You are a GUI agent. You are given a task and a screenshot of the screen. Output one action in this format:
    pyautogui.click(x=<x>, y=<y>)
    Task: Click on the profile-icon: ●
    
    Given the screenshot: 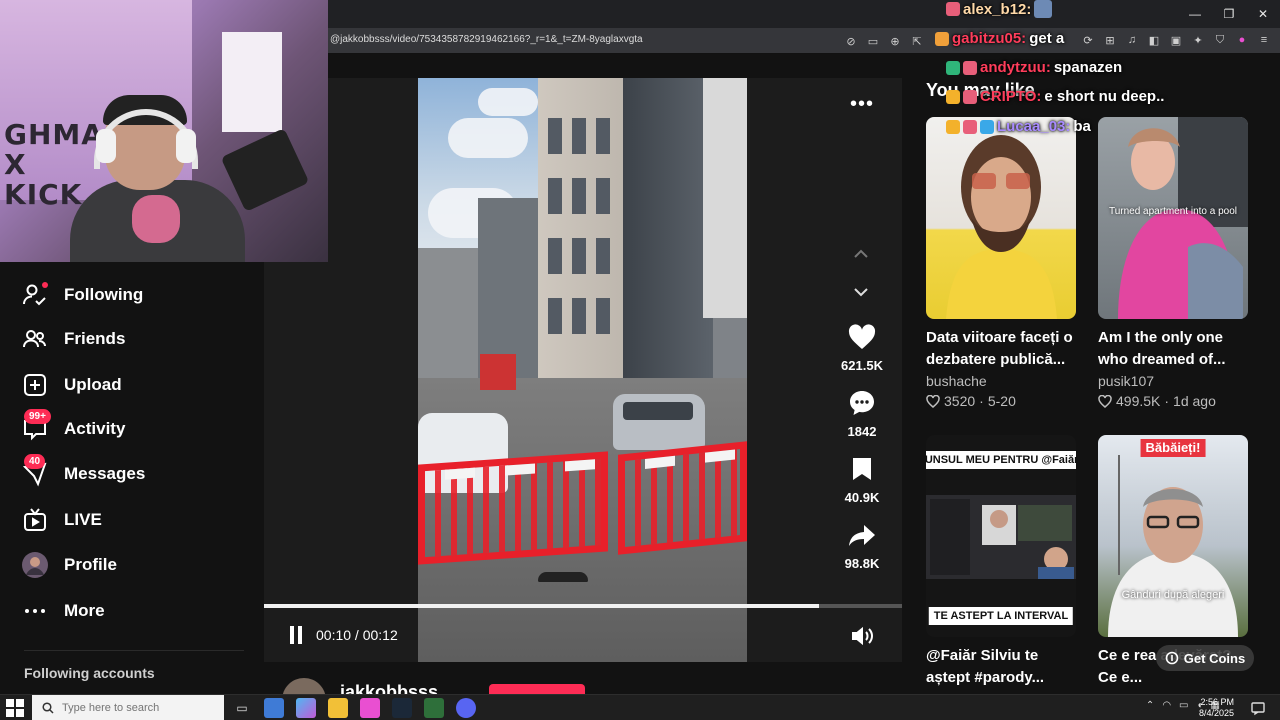 What is the action you would take?
    pyautogui.click(x=1242, y=40)
    